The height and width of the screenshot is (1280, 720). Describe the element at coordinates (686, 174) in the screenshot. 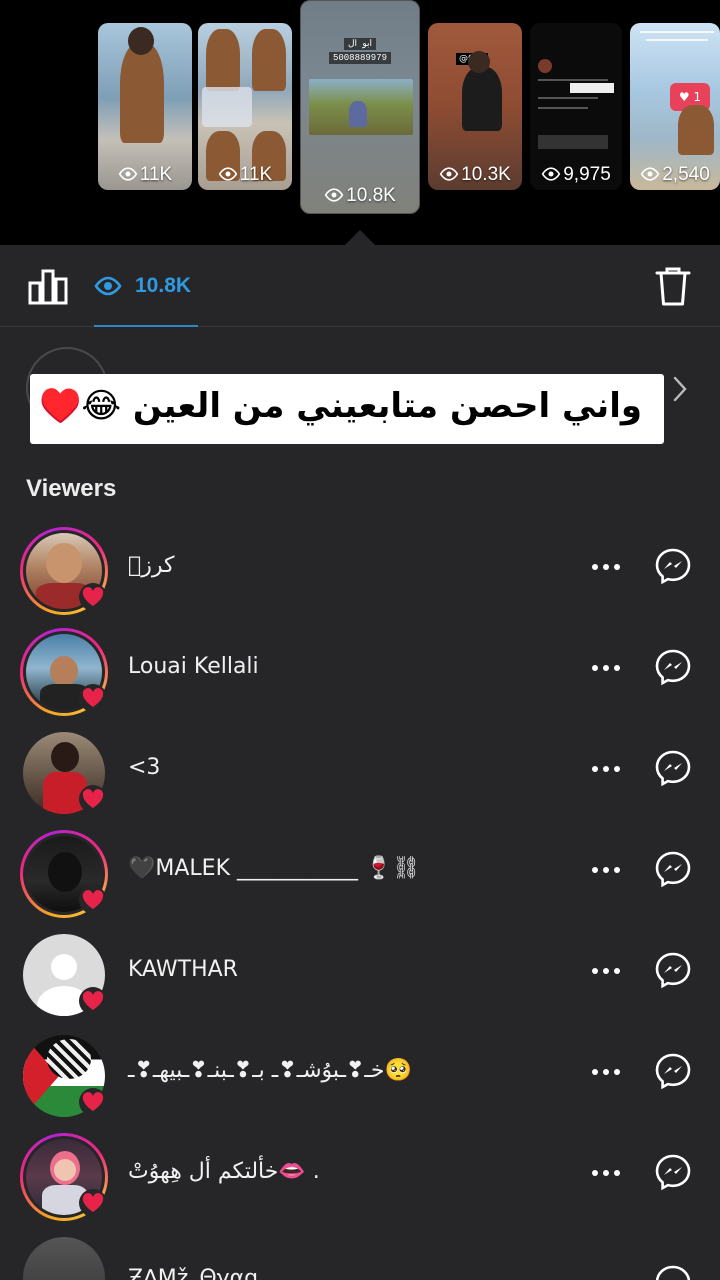

I see `view-count: 2,540` at that location.